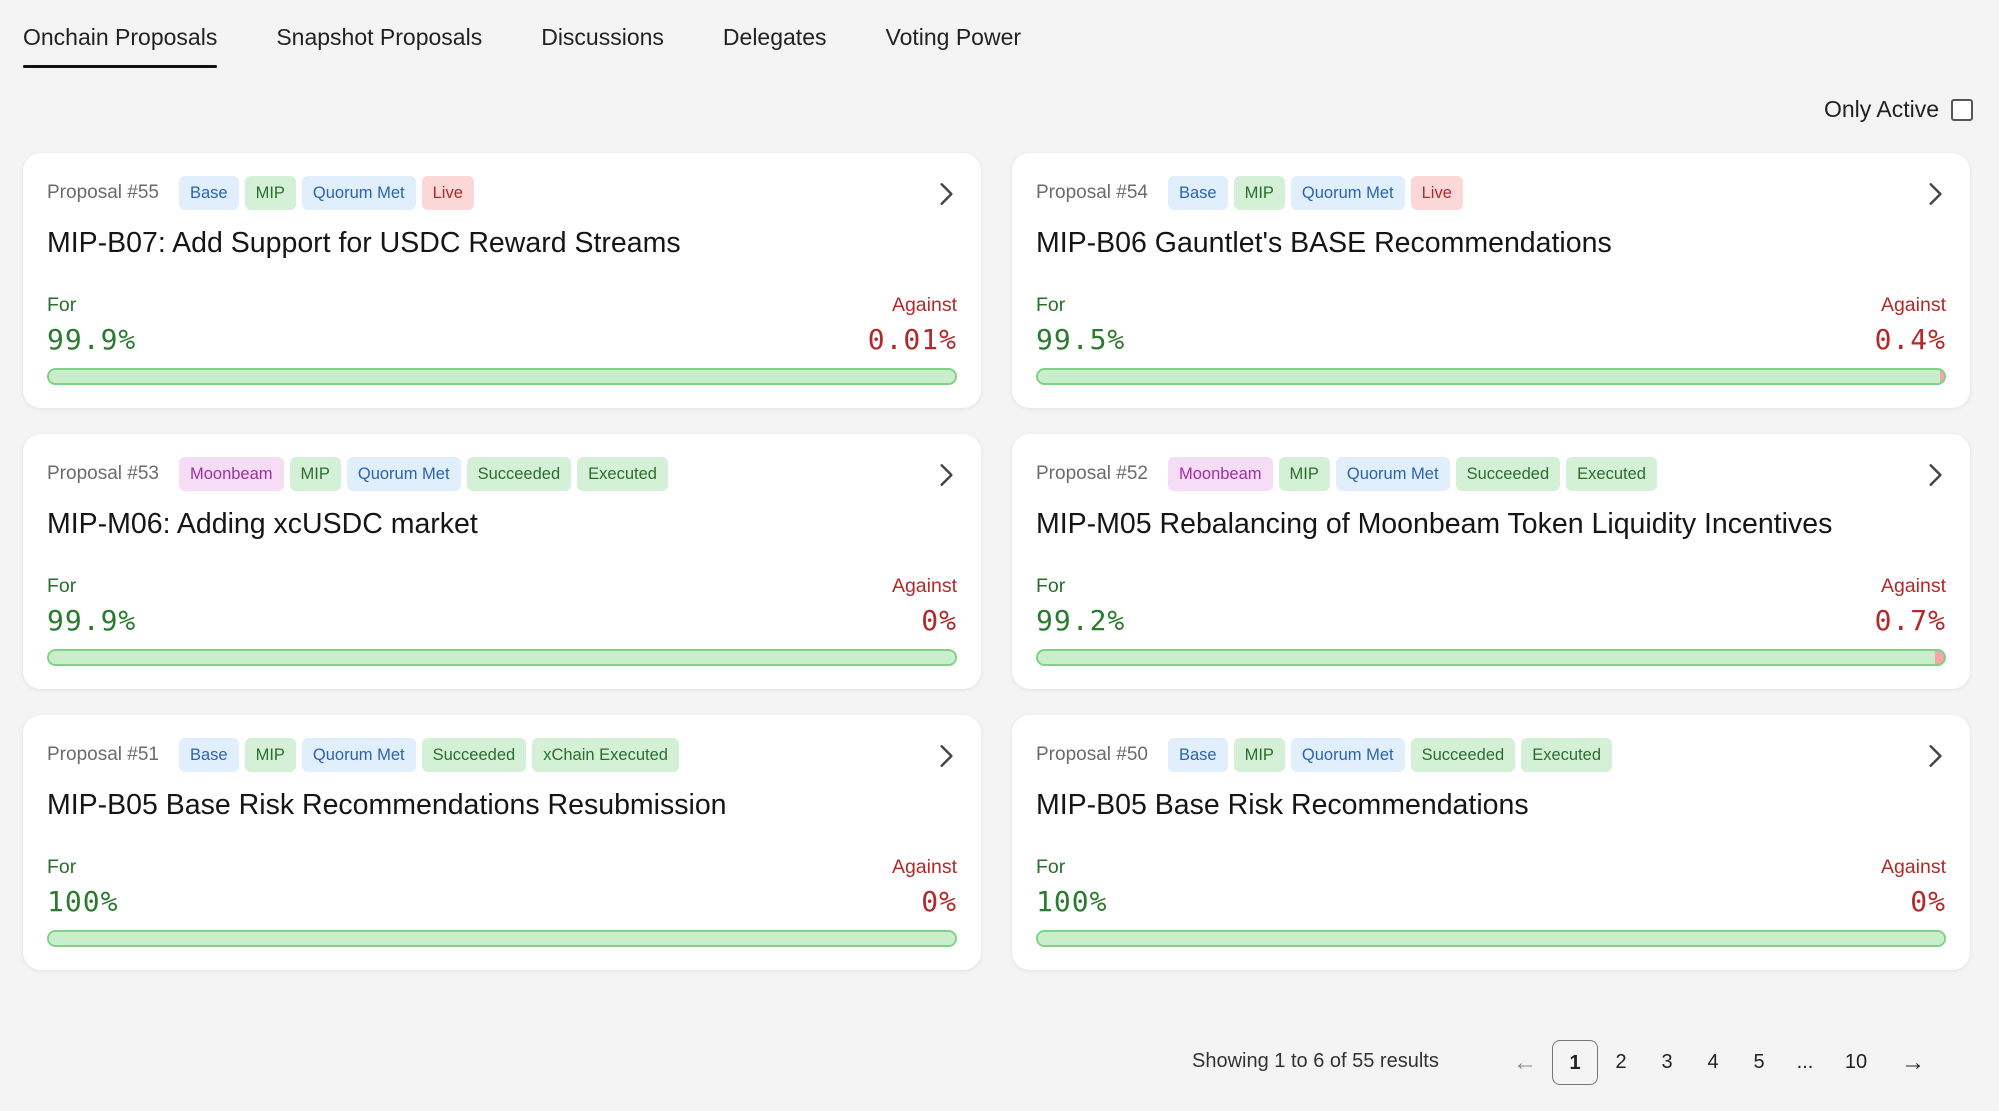  I want to click on tab-discussions: Discussions, so click(602, 35).